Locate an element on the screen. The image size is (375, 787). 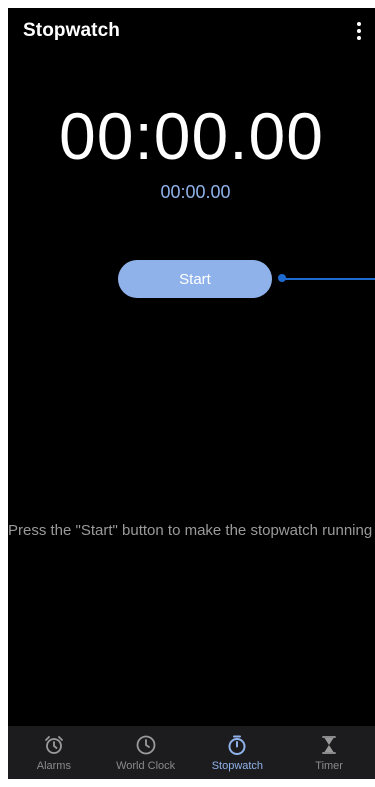
clock-icon is located at coordinates (146, 744).